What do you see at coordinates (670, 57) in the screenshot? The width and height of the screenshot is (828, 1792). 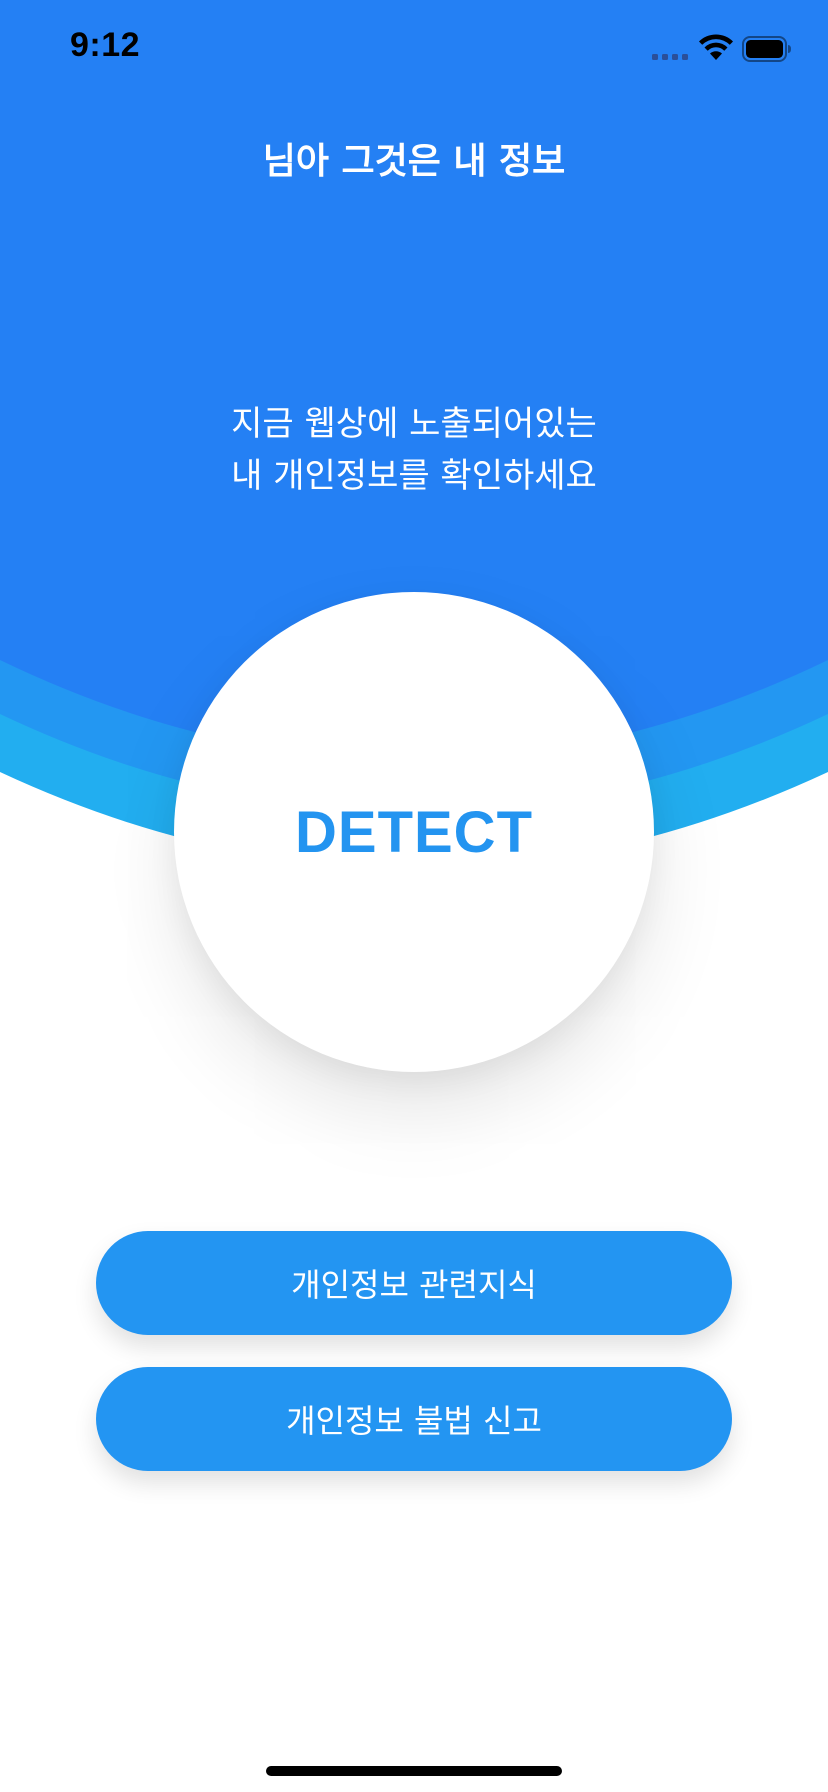 I see `cellular-signal-icon` at bounding box center [670, 57].